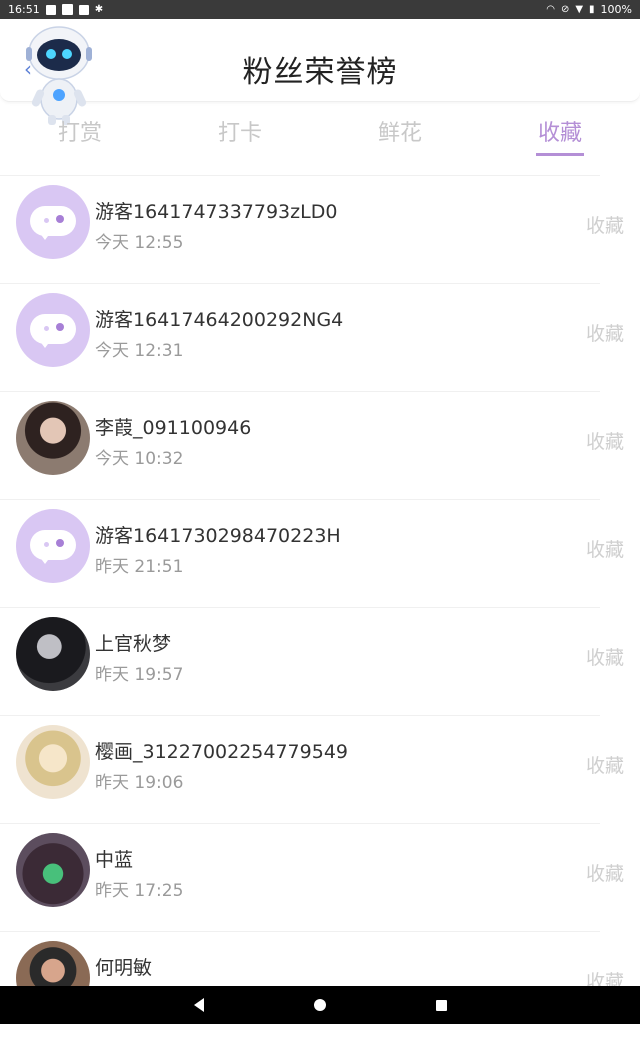 This screenshot has width=640, height=1039. I want to click on user-name: 游客16417464200292NG4, so click(219, 320).